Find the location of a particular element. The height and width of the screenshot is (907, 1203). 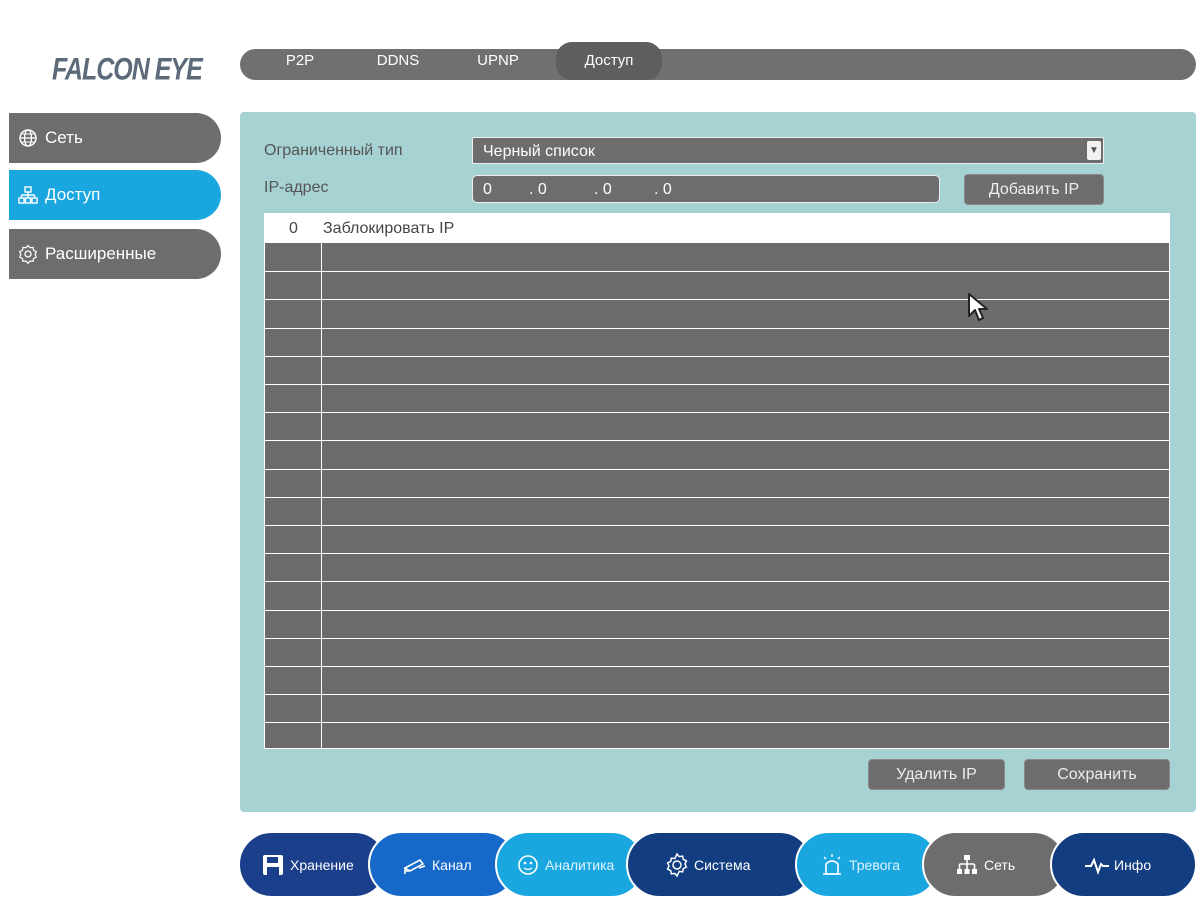

restricted-type-value: Черный список is located at coordinates (539, 151).